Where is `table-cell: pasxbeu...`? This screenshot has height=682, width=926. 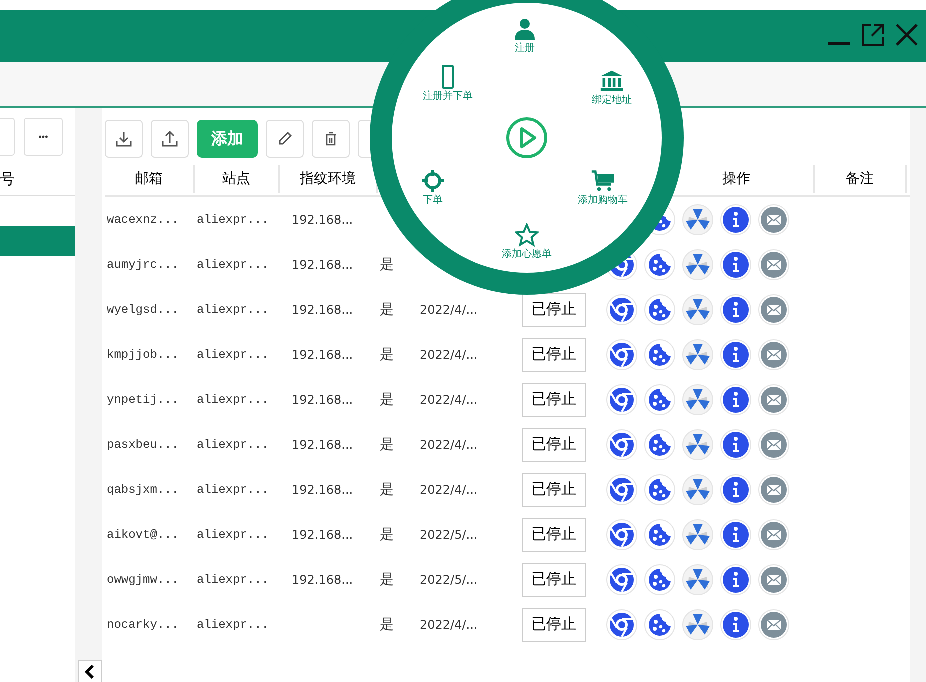
table-cell: pasxbeu... is located at coordinates (143, 445).